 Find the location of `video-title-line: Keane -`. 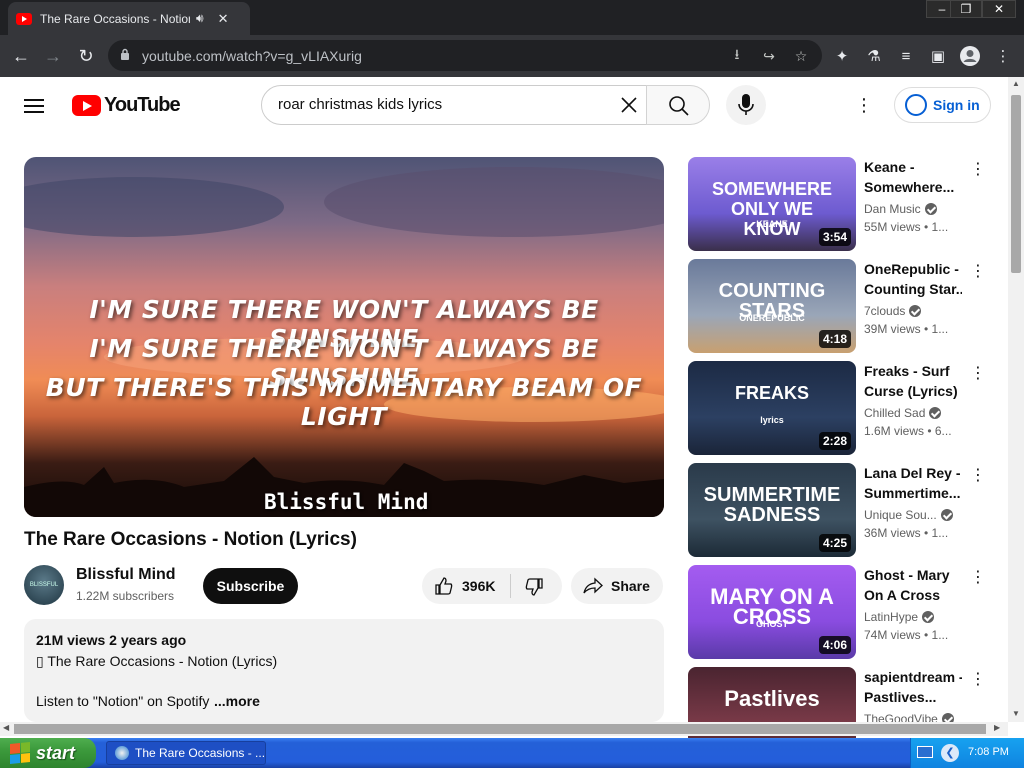

video-title-line: Keane - is located at coordinates (913, 167).